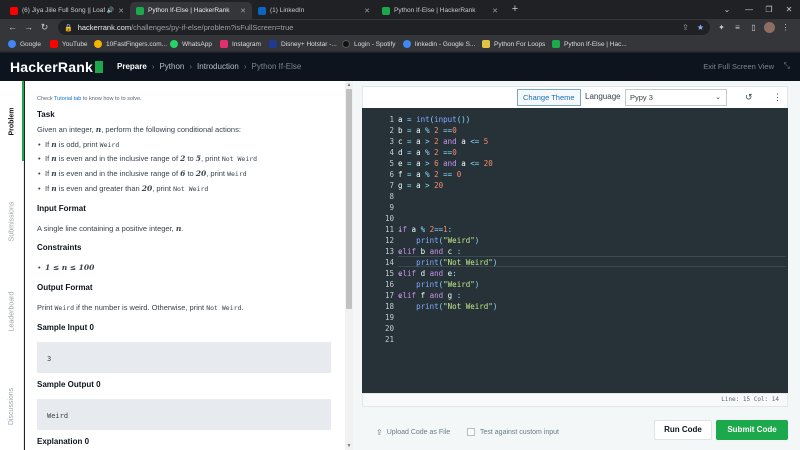  What do you see at coordinates (427, 152) in the screenshot?
I see `code-line: d = a % 2 ==0` at bounding box center [427, 152].